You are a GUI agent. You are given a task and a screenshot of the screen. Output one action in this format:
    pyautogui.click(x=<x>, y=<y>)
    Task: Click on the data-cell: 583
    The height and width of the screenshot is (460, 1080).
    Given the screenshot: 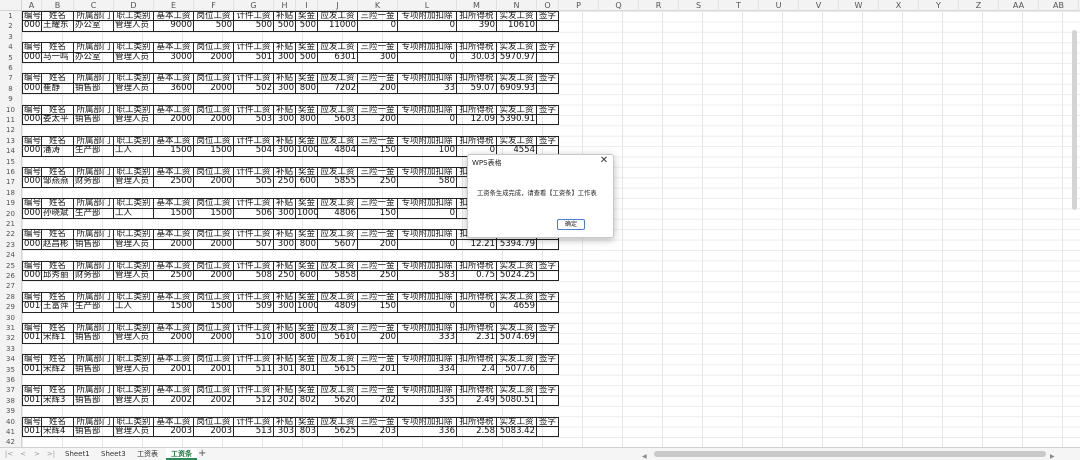 What is the action you would take?
    pyautogui.click(x=427, y=276)
    